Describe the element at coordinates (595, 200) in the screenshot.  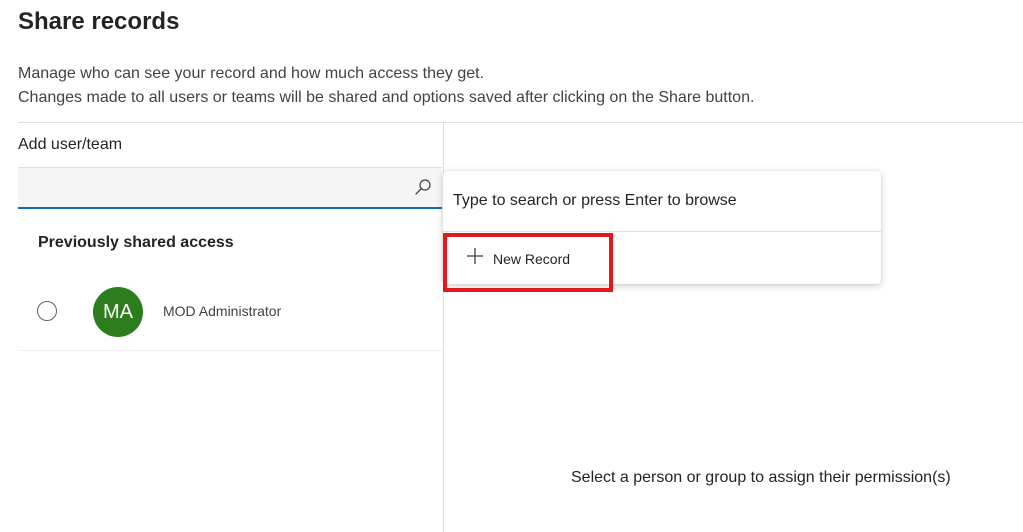
I see `search-hint-text: Type to search or press Enter to browse` at that location.